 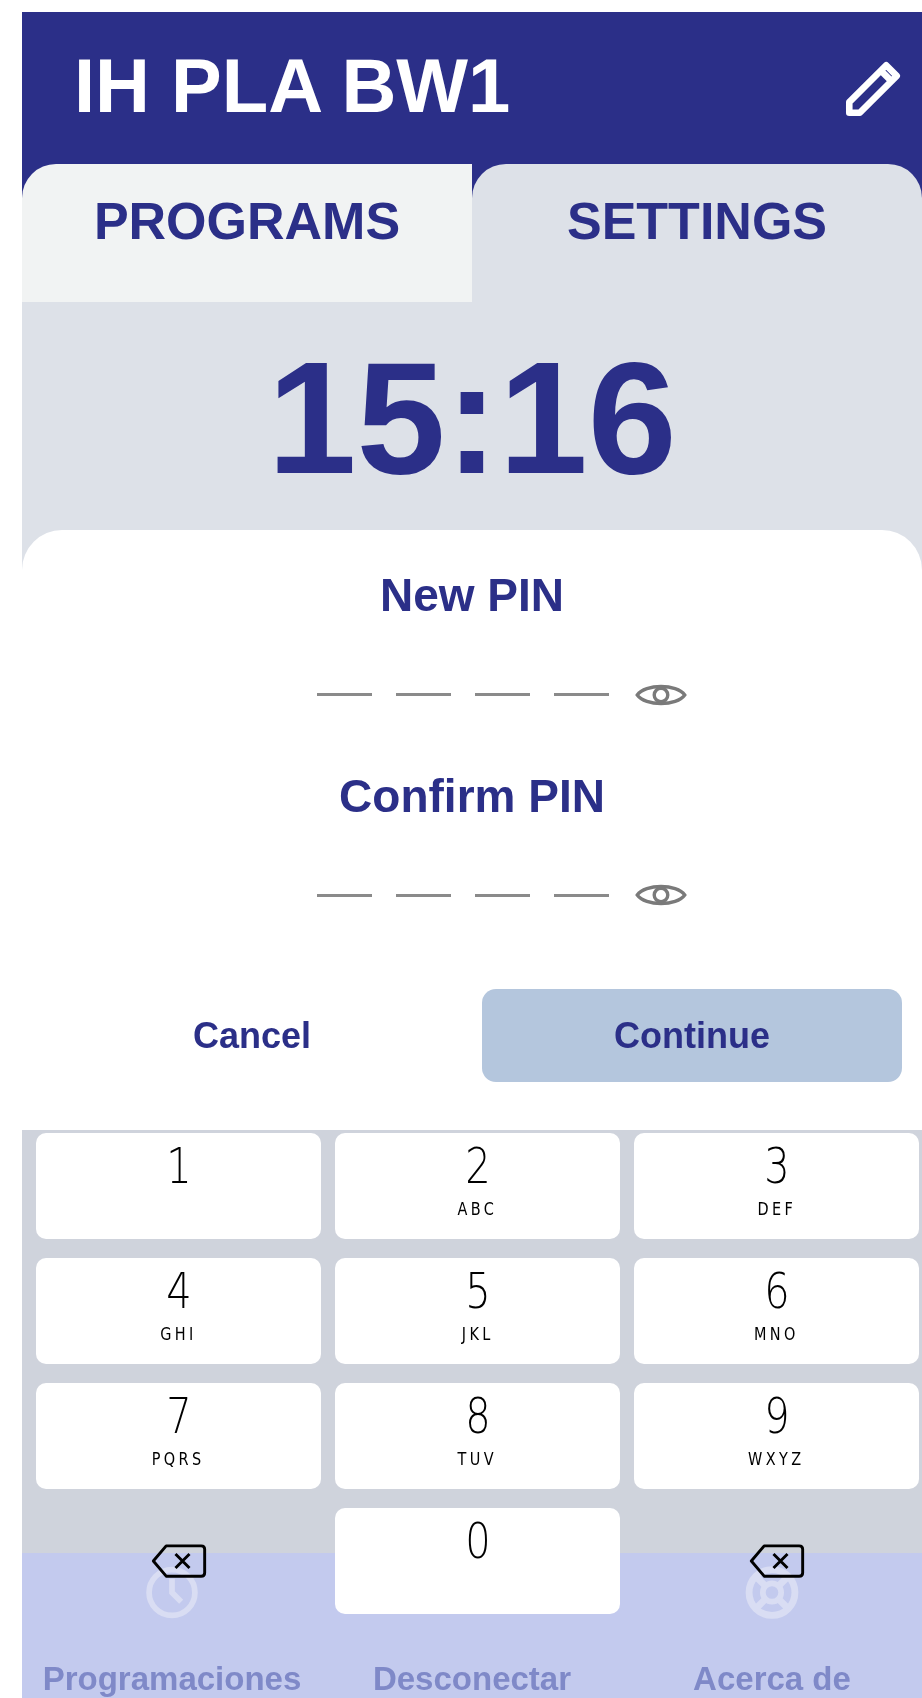 What do you see at coordinates (873, 89) in the screenshot?
I see `pencil-icon` at bounding box center [873, 89].